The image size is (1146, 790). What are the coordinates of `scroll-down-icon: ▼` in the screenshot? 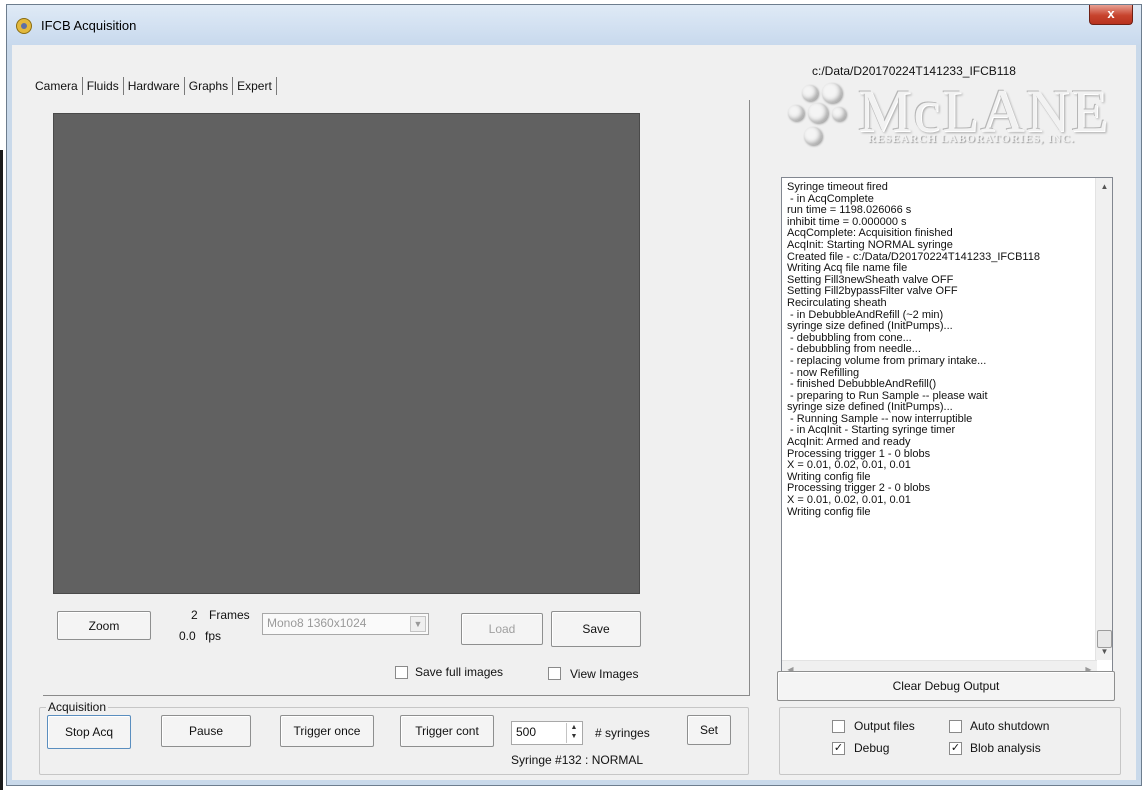 It's located at (1104, 651).